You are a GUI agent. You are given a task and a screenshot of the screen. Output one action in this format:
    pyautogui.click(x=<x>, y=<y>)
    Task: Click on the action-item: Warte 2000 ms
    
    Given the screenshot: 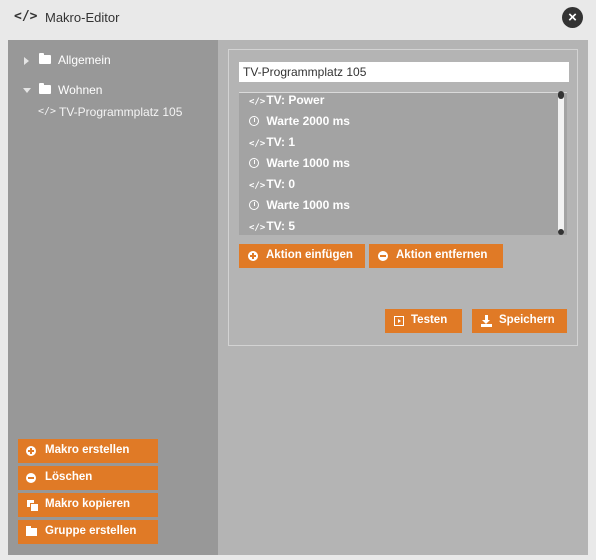 What is the action you would take?
    pyautogui.click(x=299, y=124)
    